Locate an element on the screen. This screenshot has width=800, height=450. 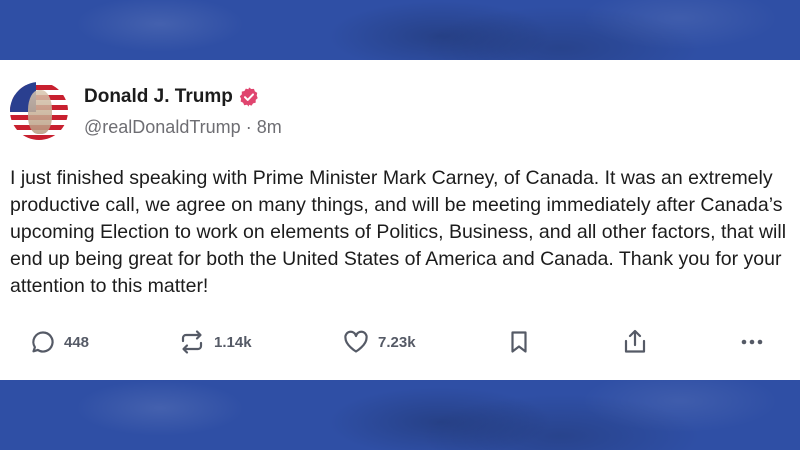
more-icon is located at coordinates (752, 342).